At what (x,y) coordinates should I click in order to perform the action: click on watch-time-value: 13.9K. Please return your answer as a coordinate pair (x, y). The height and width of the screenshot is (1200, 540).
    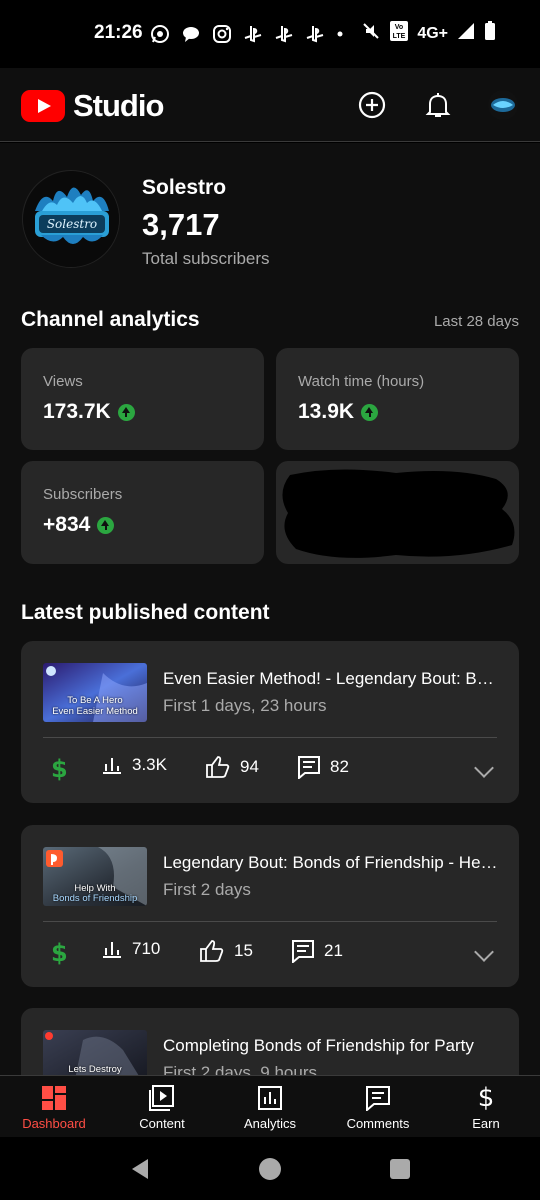
    Looking at the image, I should click on (326, 411).